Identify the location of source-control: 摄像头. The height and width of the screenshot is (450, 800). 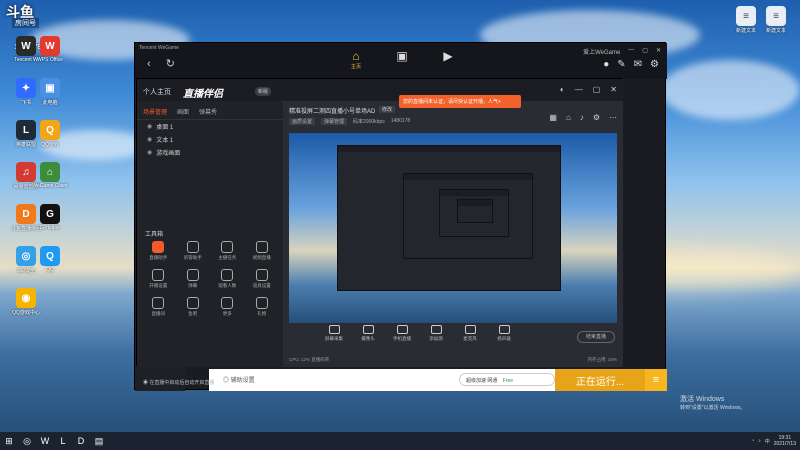
(368, 333).